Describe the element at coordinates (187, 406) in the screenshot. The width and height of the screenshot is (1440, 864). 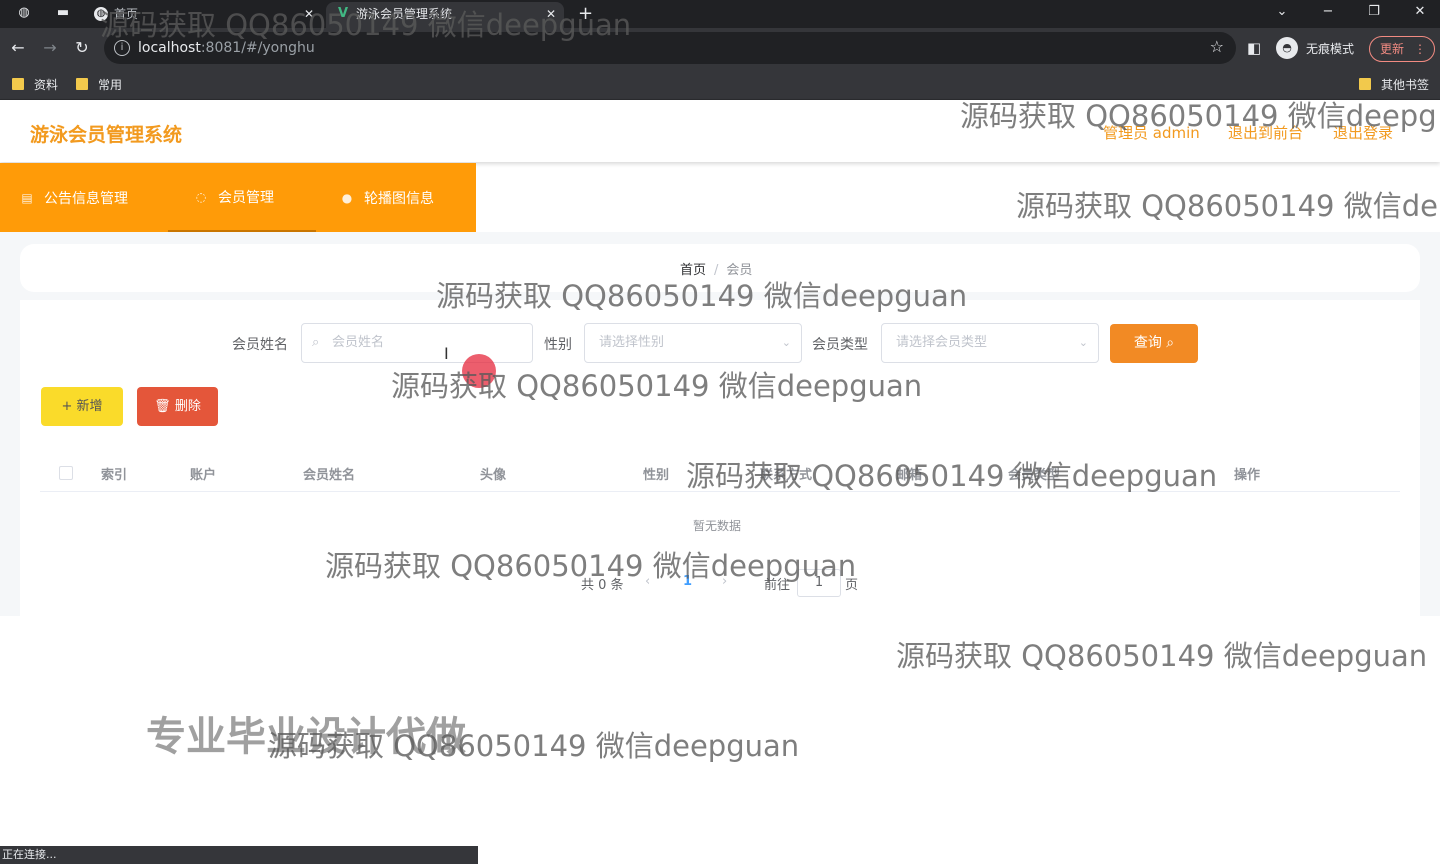
I see `delete-label: 删除` at that location.